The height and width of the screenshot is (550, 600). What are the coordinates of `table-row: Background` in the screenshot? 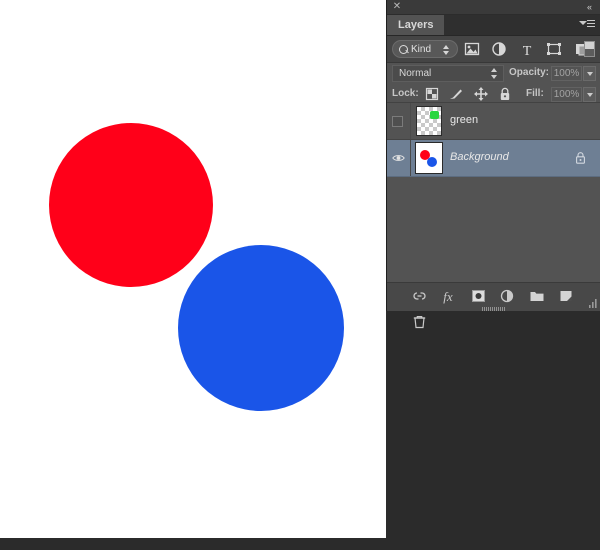 It's located at (493, 158).